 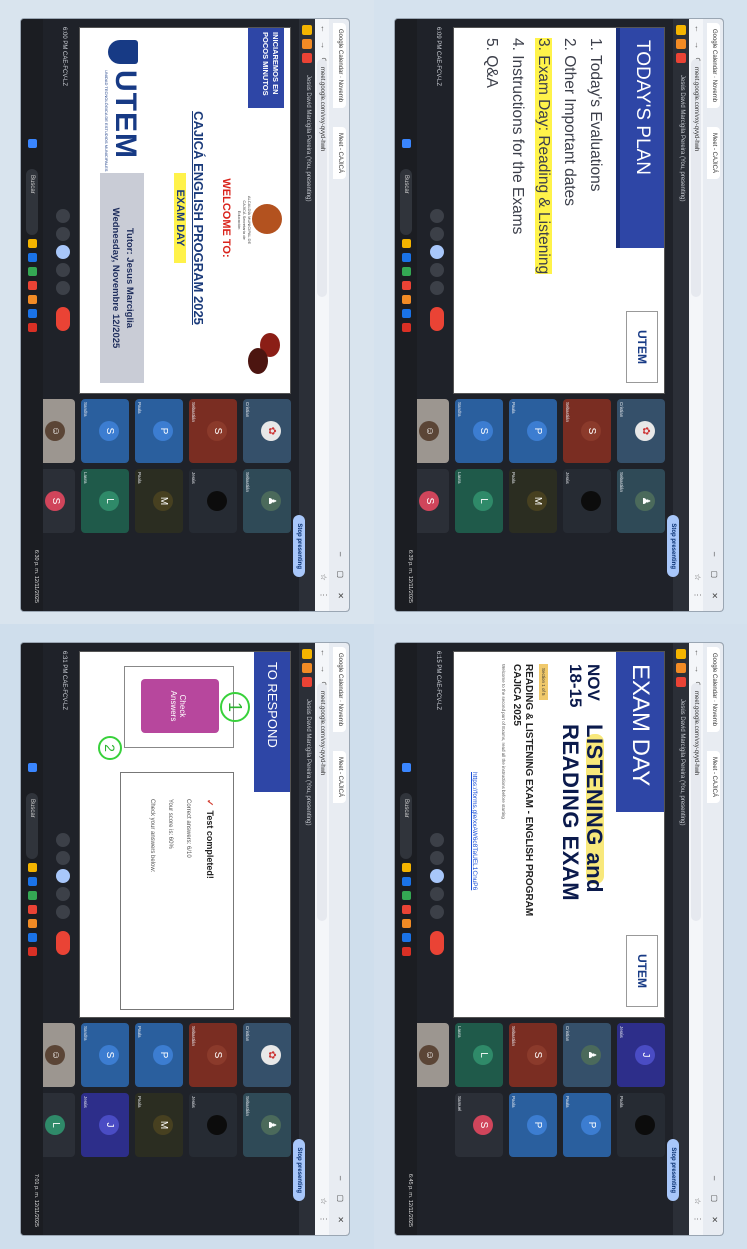 I want to click on participant-tile: S Samuel, so click(x=479, y=1125).